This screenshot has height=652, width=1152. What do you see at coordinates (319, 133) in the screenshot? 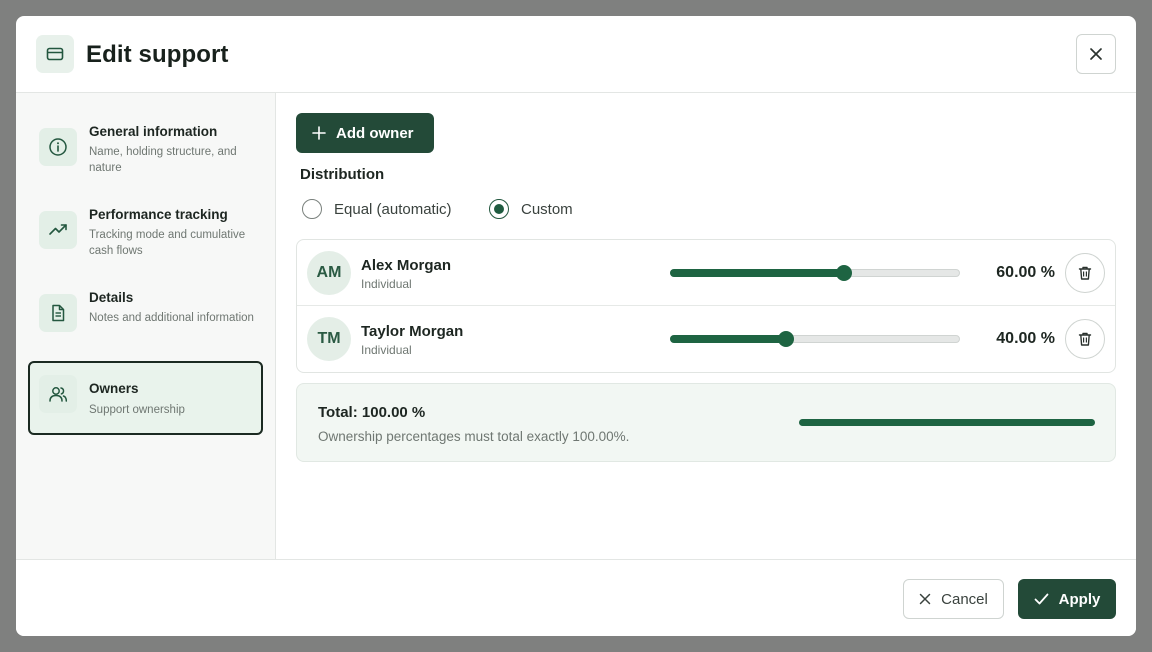
I see `plus-icon` at bounding box center [319, 133].